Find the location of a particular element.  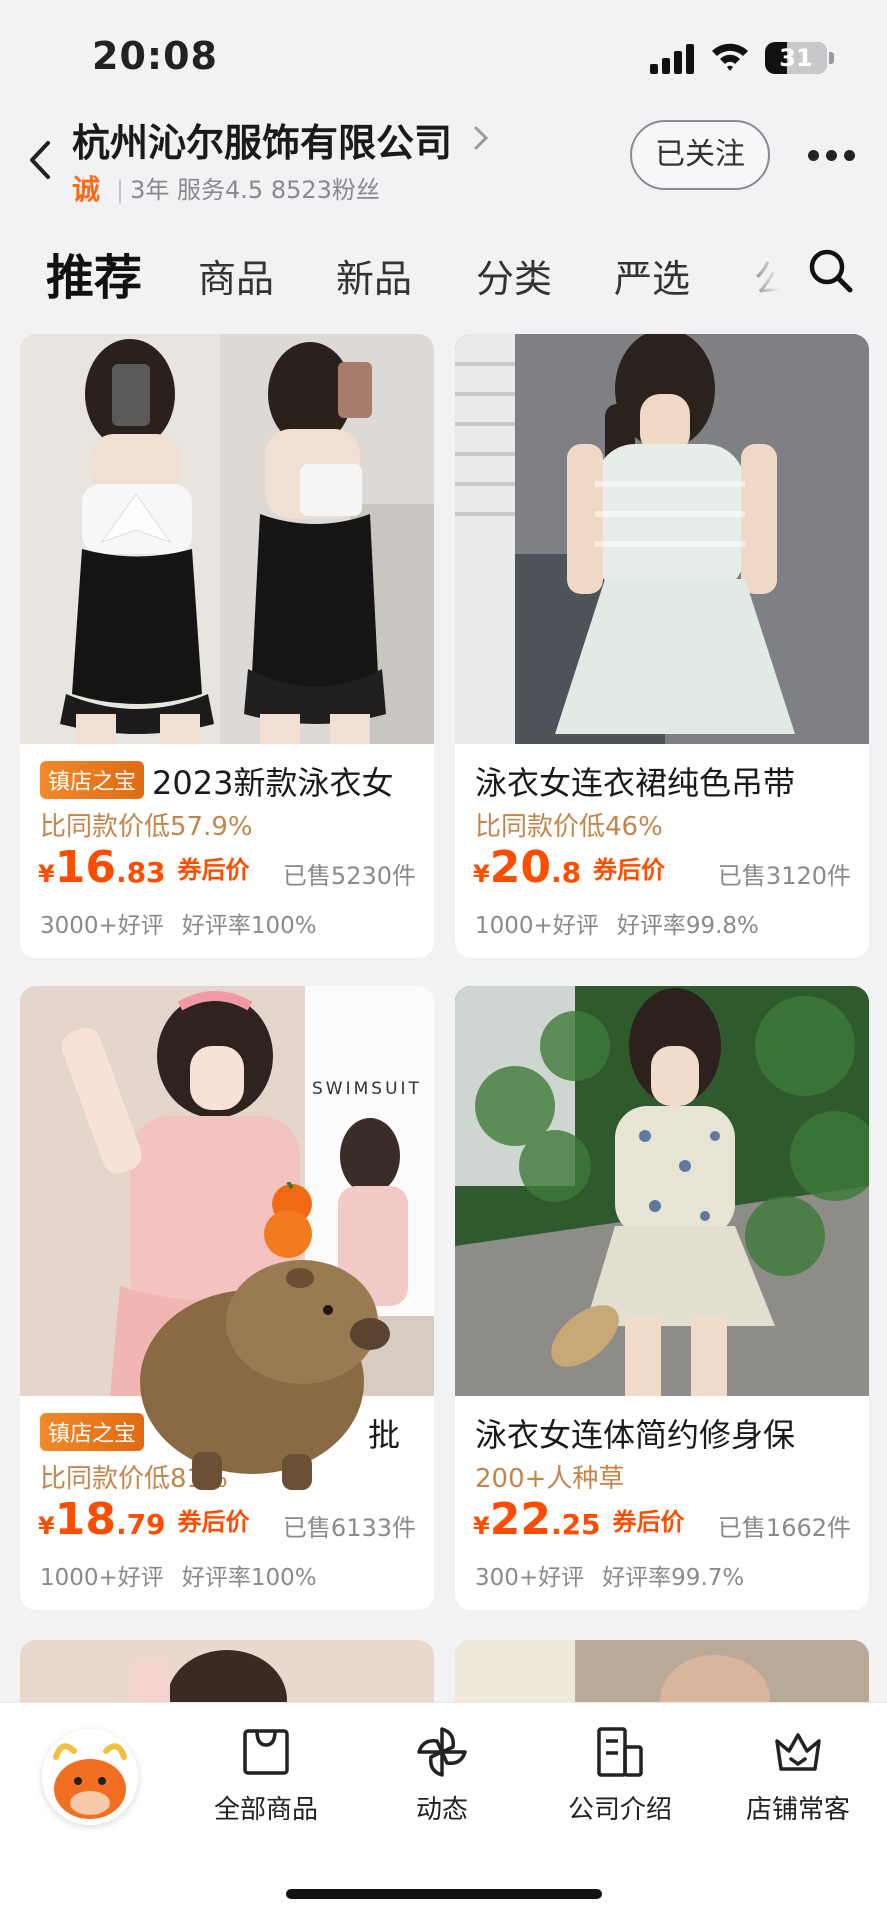

bull-mascot-icon is located at coordinates (90, 1777).